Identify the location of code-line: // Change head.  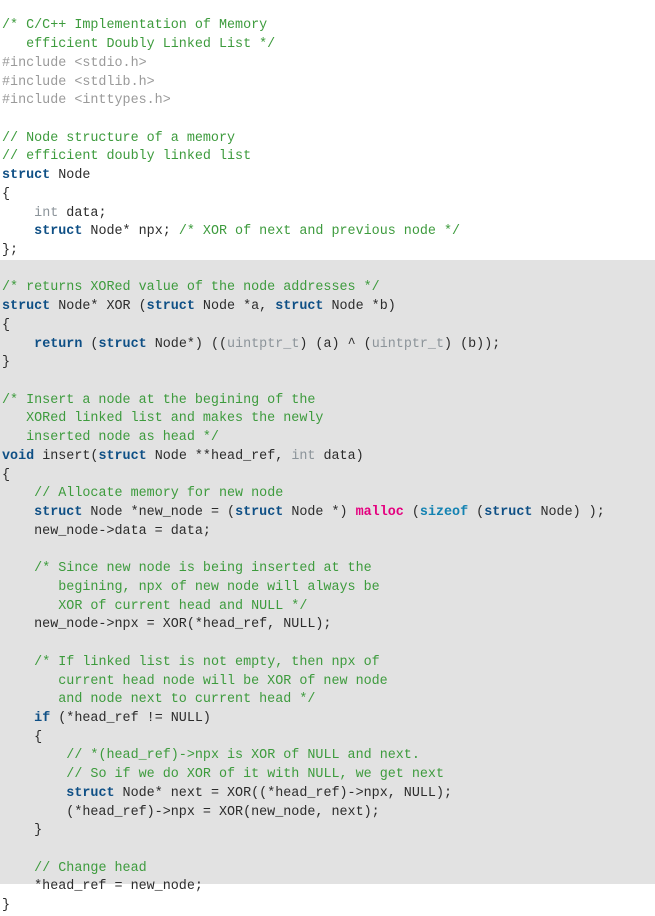
(328, 869).